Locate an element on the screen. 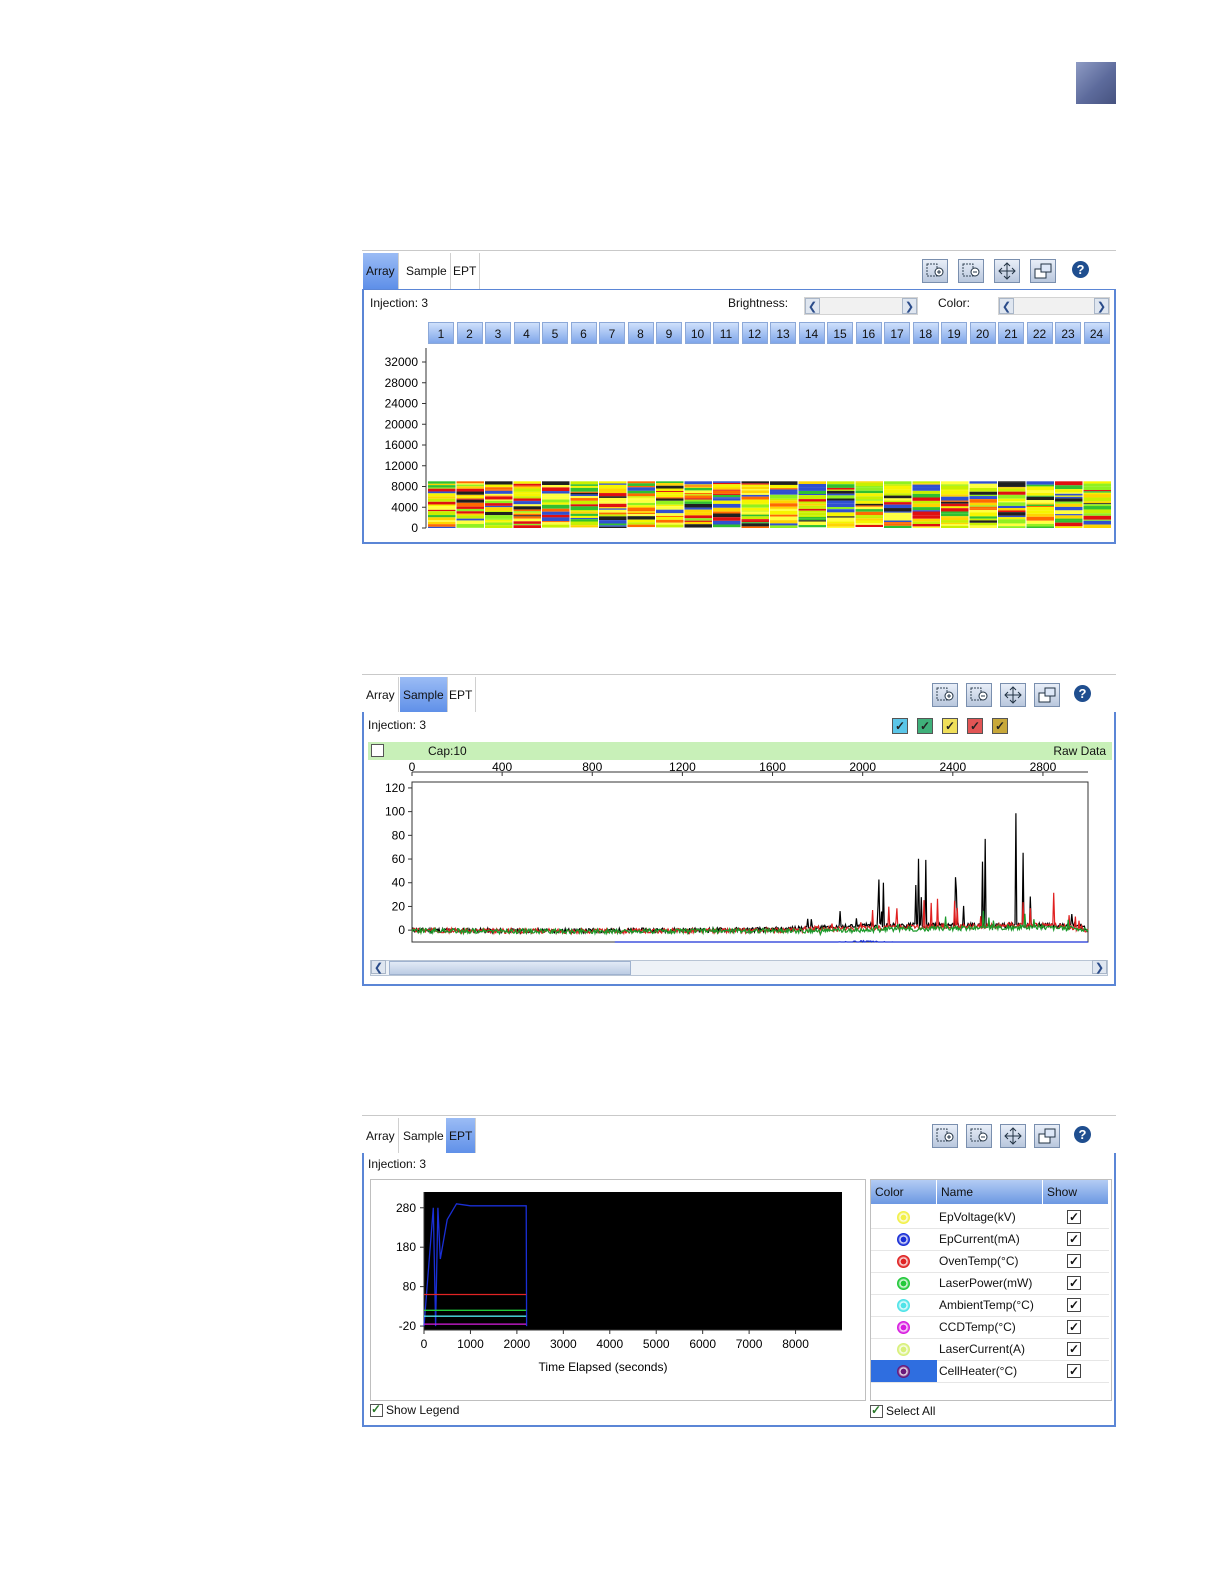 The height and width of the screenshot is (1584, 1224). y-tick-label: 8000 is located at coordinates (404, 487).